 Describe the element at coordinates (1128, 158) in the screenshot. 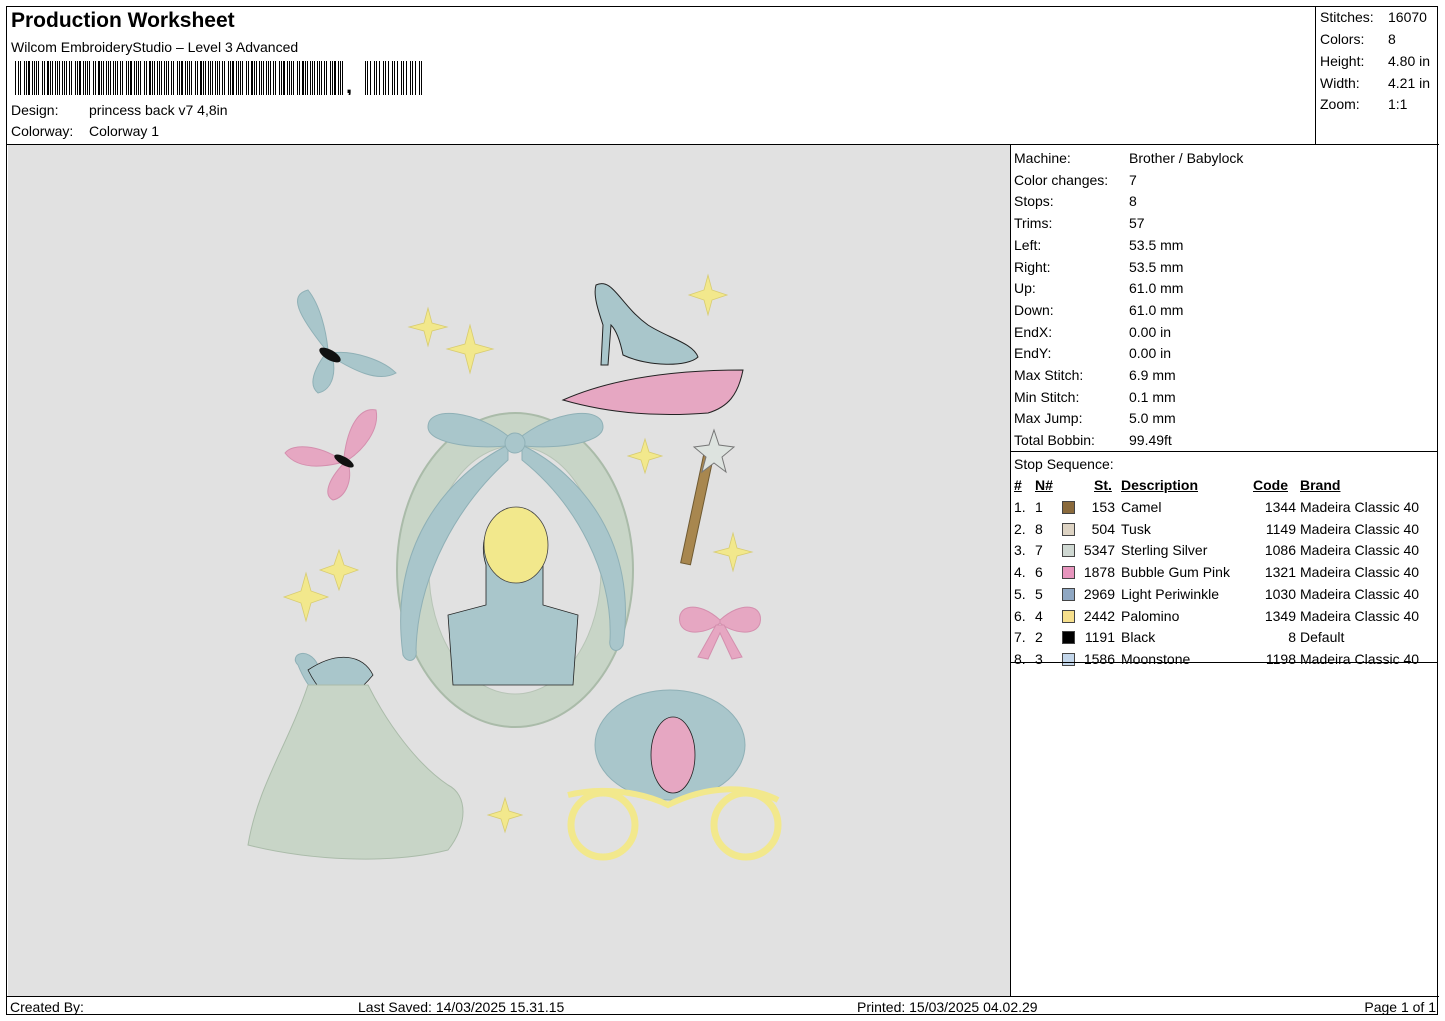

I see `info-row: Machine: Brother / Babylock` at that location.